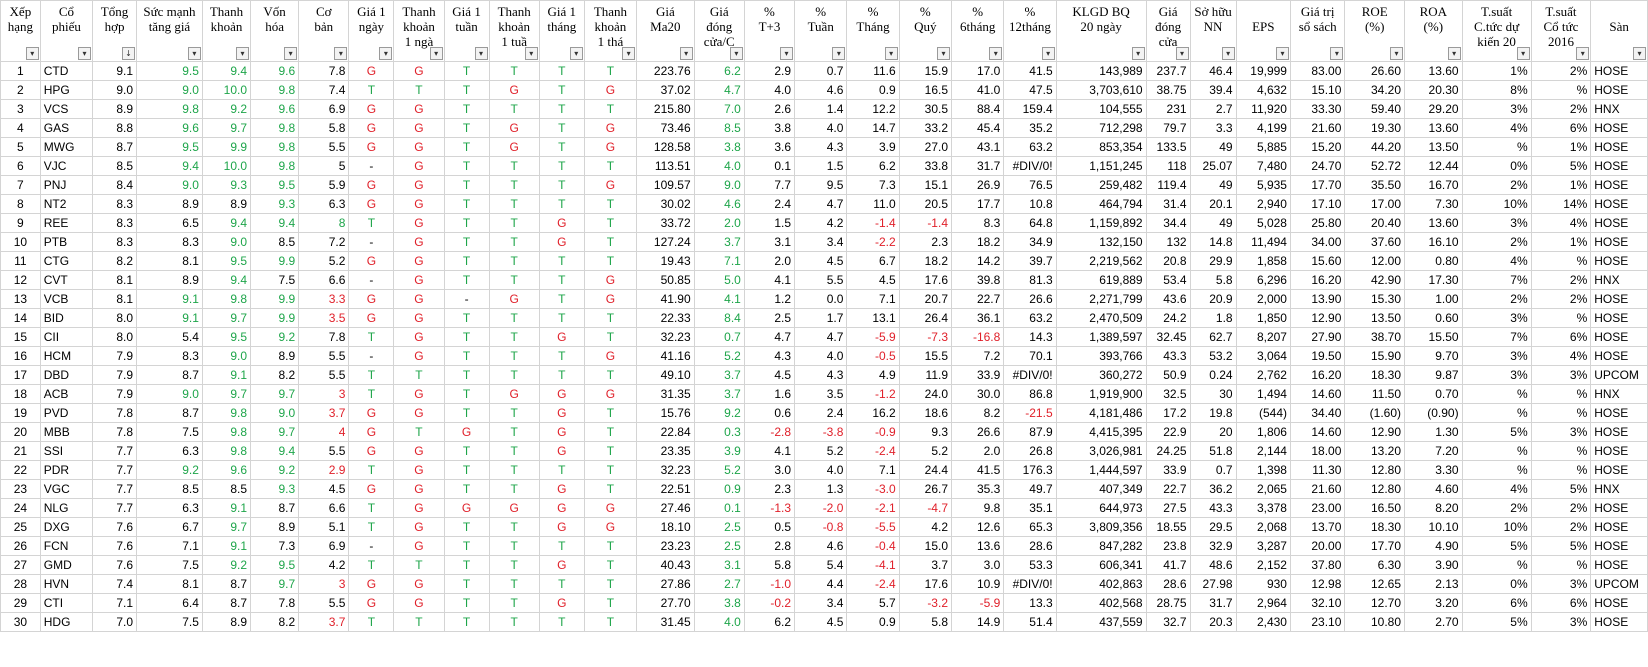  I want to click on cell-liquidity: 9.8, so click(226, 299).